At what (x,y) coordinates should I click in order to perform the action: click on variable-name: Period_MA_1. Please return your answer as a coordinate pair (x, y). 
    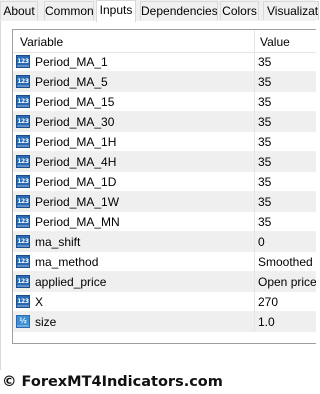
    Looking at the image, I should click on (71, 62).